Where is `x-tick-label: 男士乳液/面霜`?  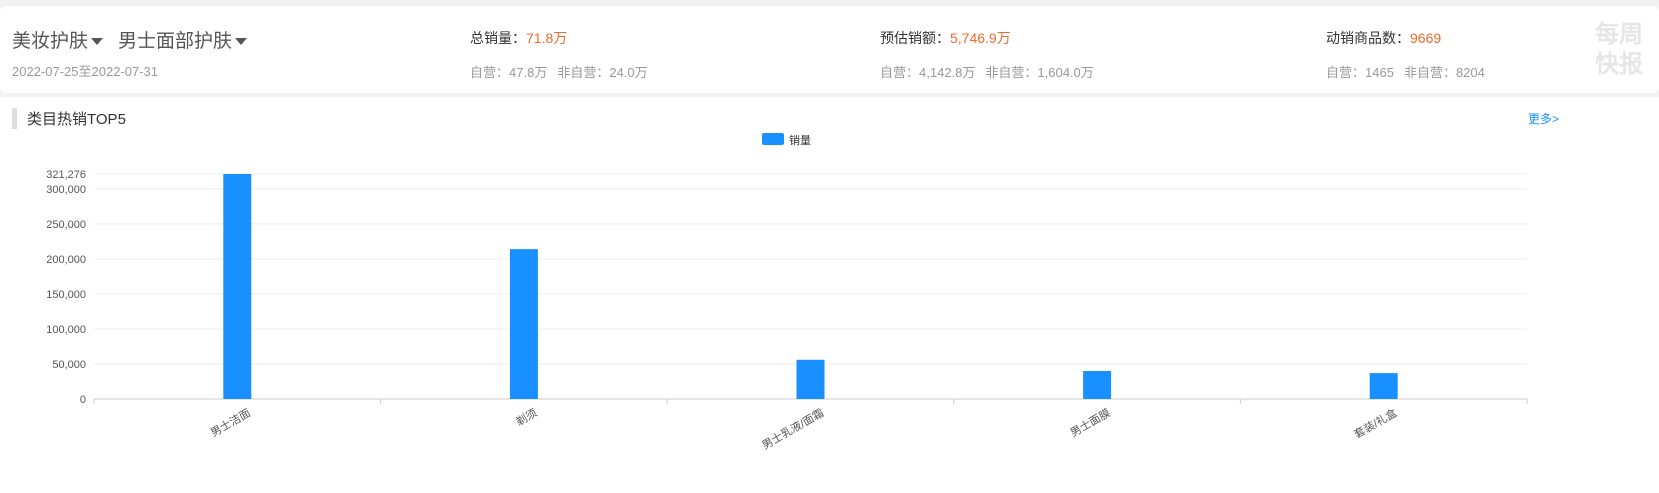
x-tick-label: 男士乳液/面霜 is located at coordinates (792, 428).